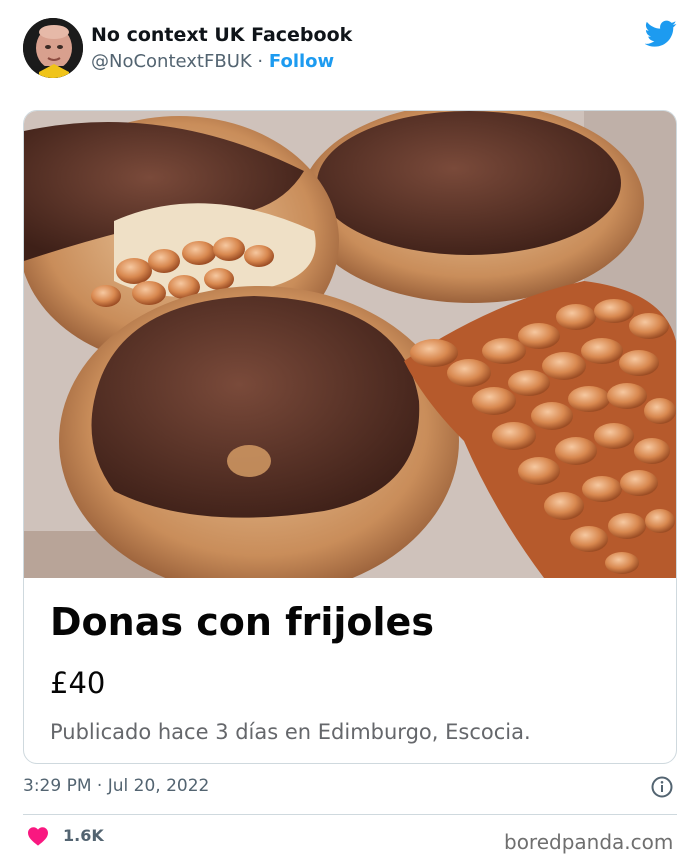 The width and height of the screenshot is (700, 866). What do you see at coordinates (171, 61) in the screenshot?
I see `user-handle: @NoContextFBUK` at bounding box center [171, 61].